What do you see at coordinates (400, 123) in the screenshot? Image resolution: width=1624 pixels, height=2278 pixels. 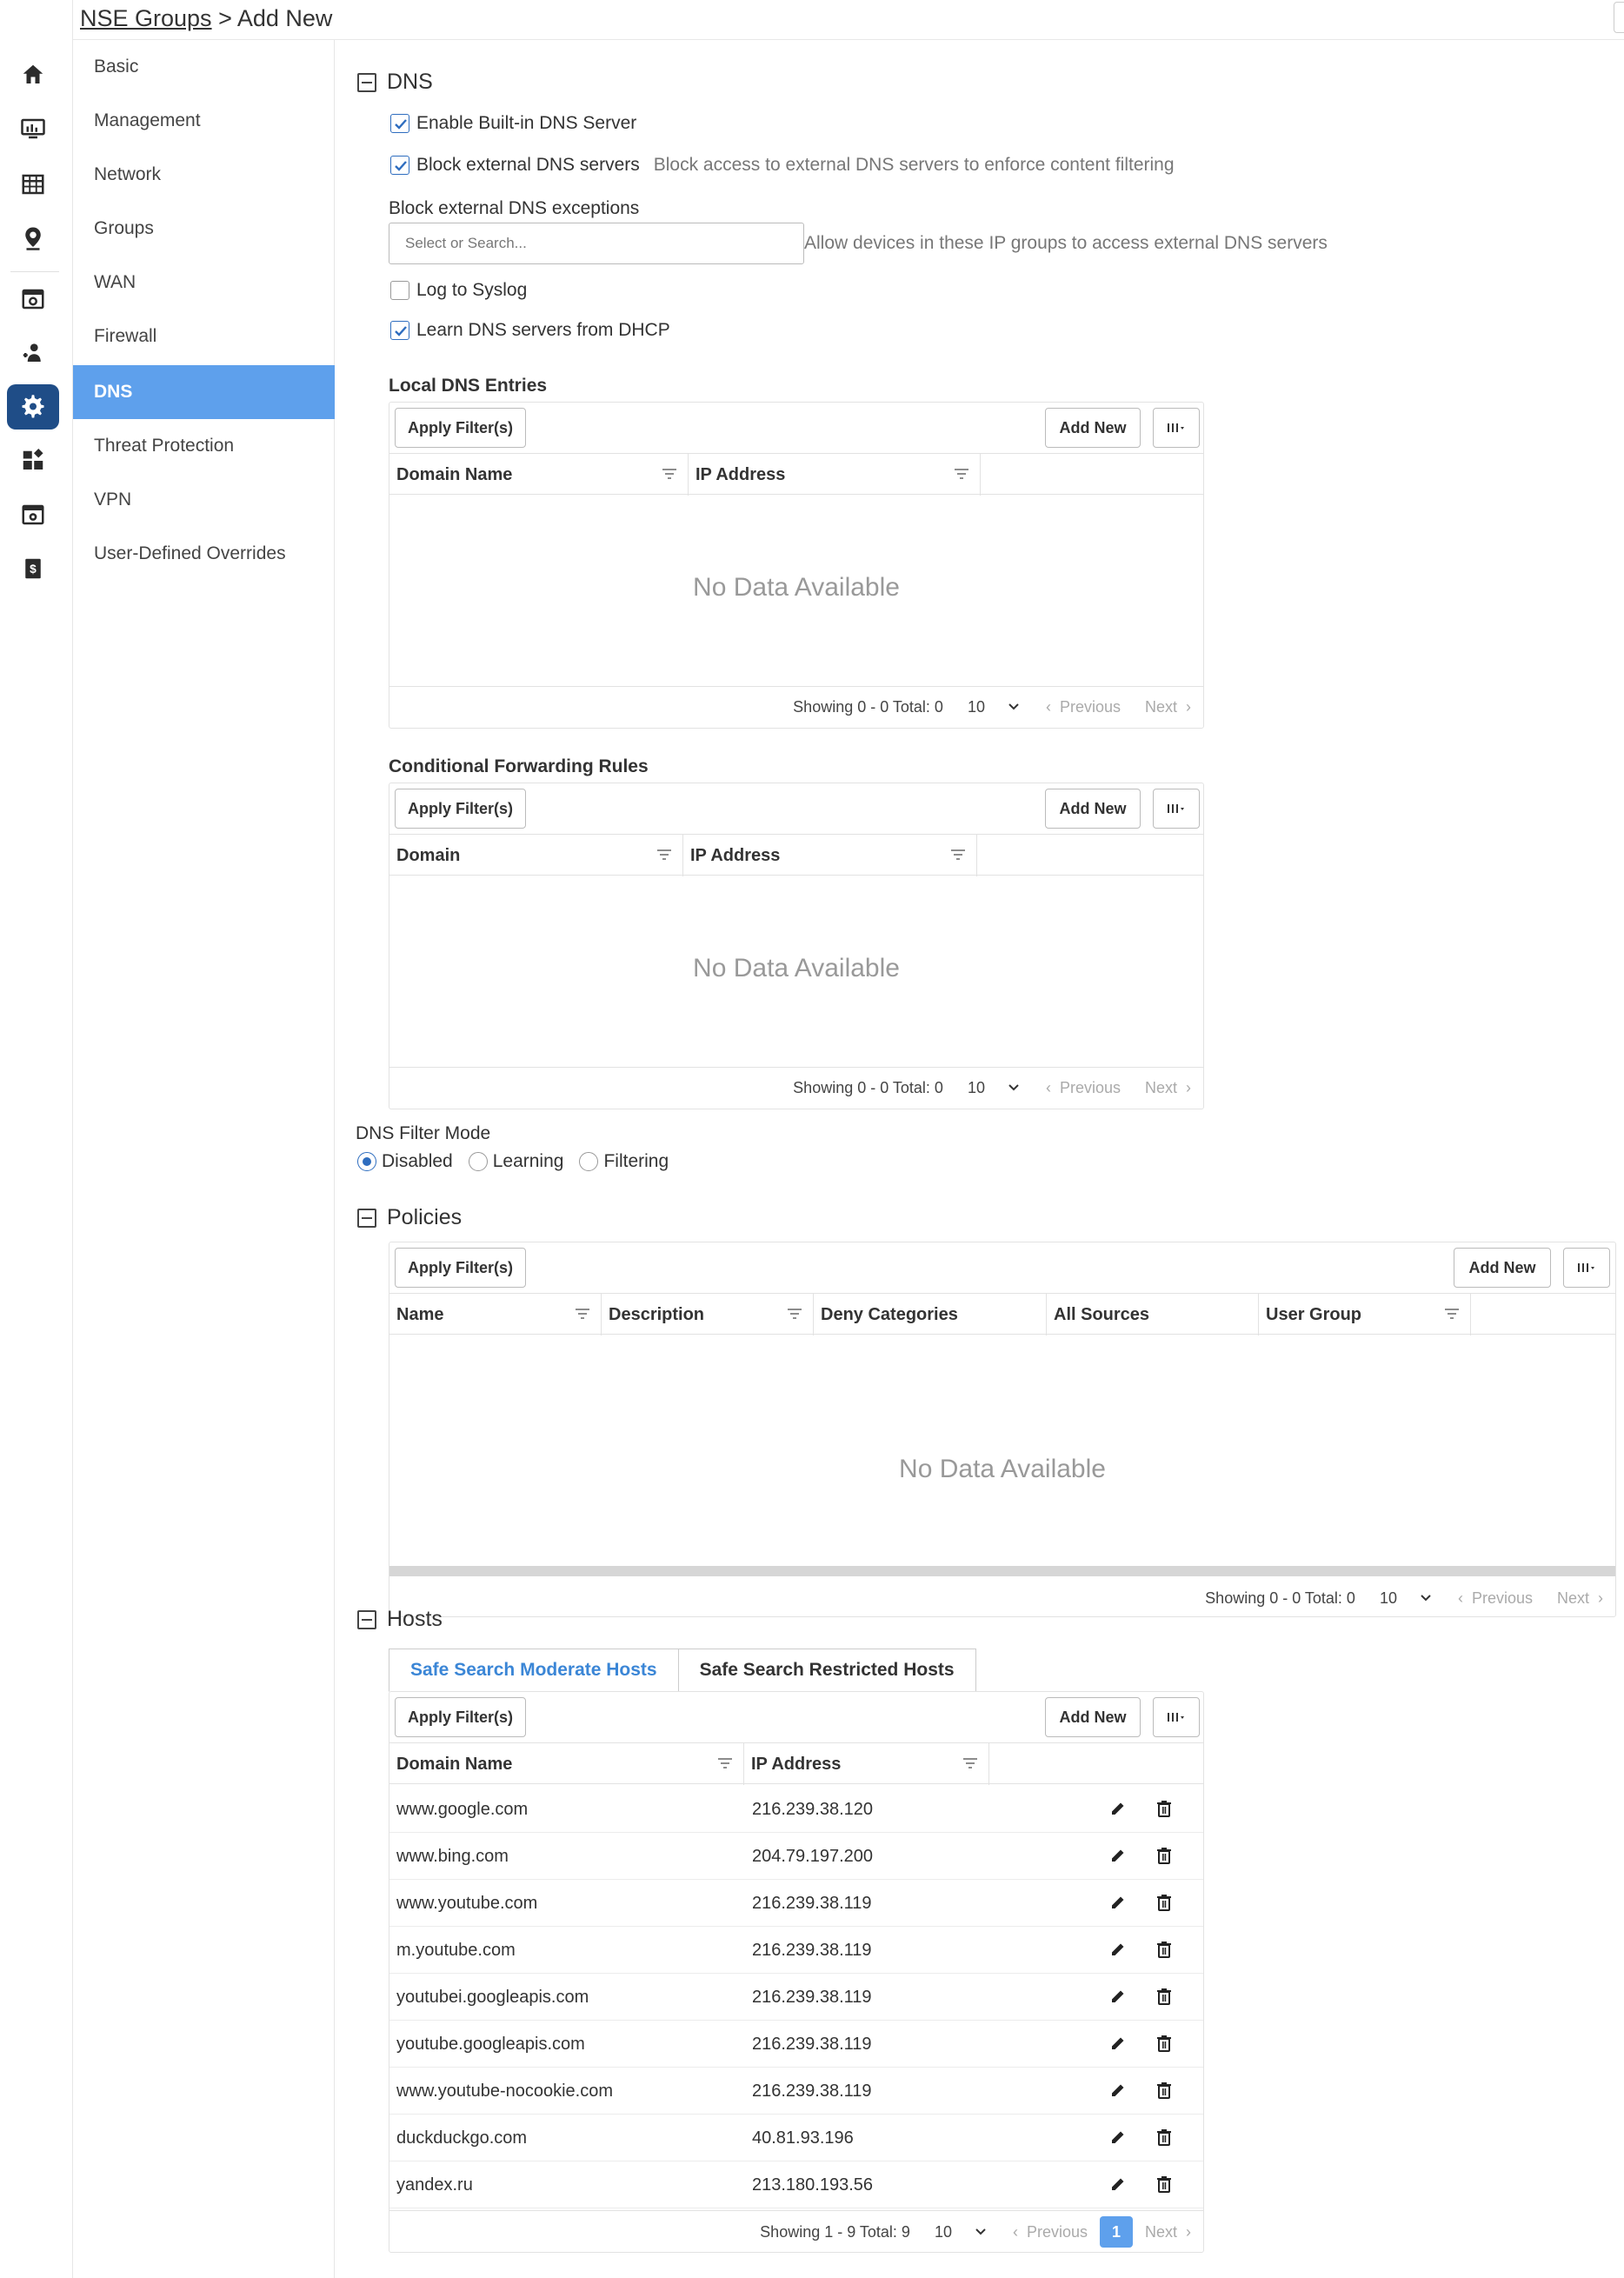 I see `enable-builtin-dns-checkbox` at bounding box center [400, 123].